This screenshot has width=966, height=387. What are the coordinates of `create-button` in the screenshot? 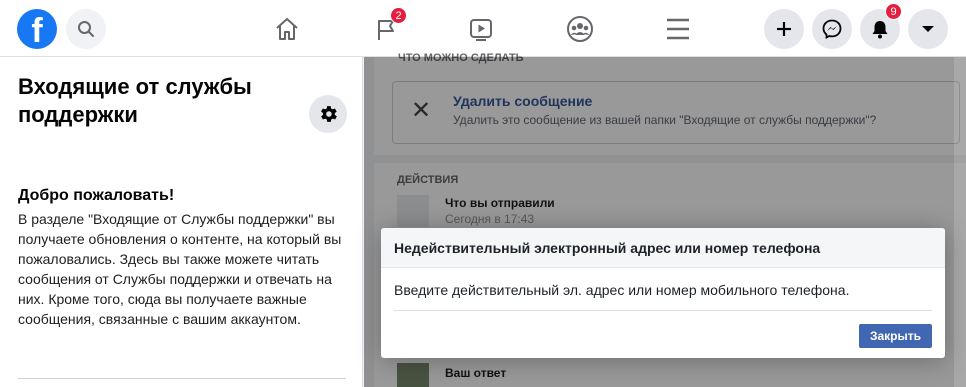 It's located at (784, 29).